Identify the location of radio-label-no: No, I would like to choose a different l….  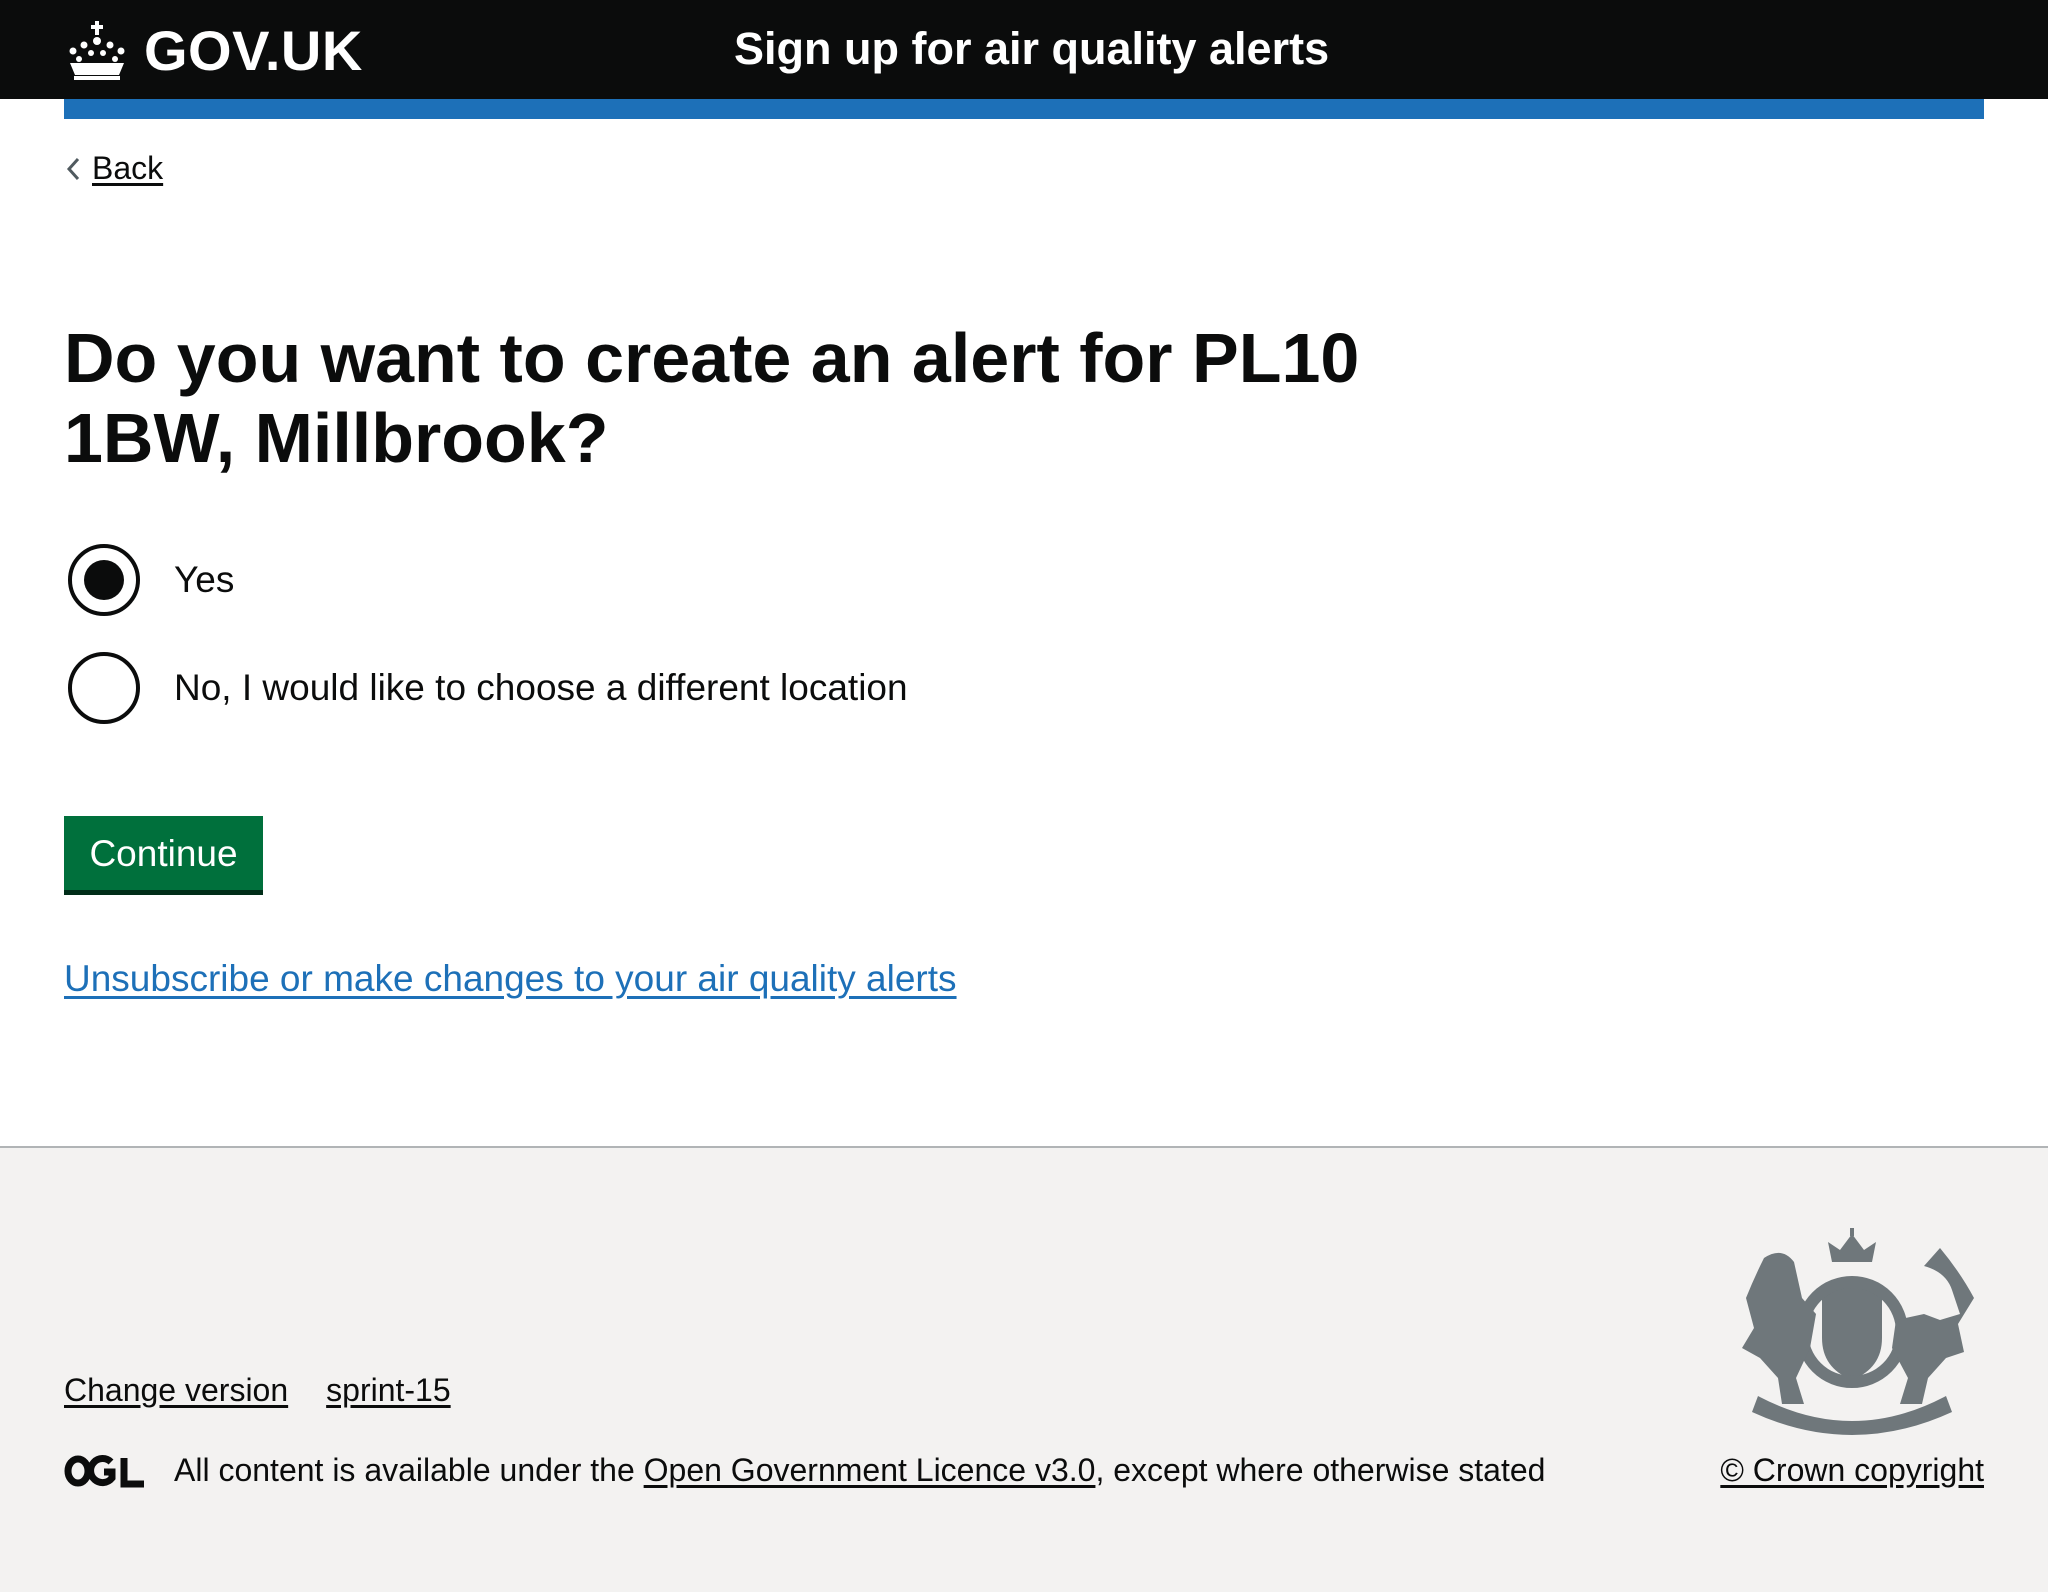
(541, 688).